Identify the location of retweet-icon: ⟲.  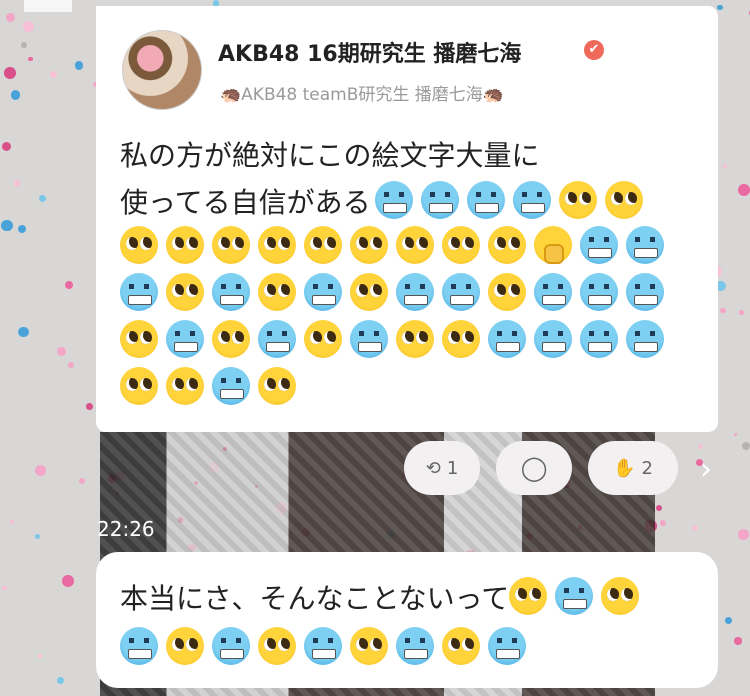
(433, 468).